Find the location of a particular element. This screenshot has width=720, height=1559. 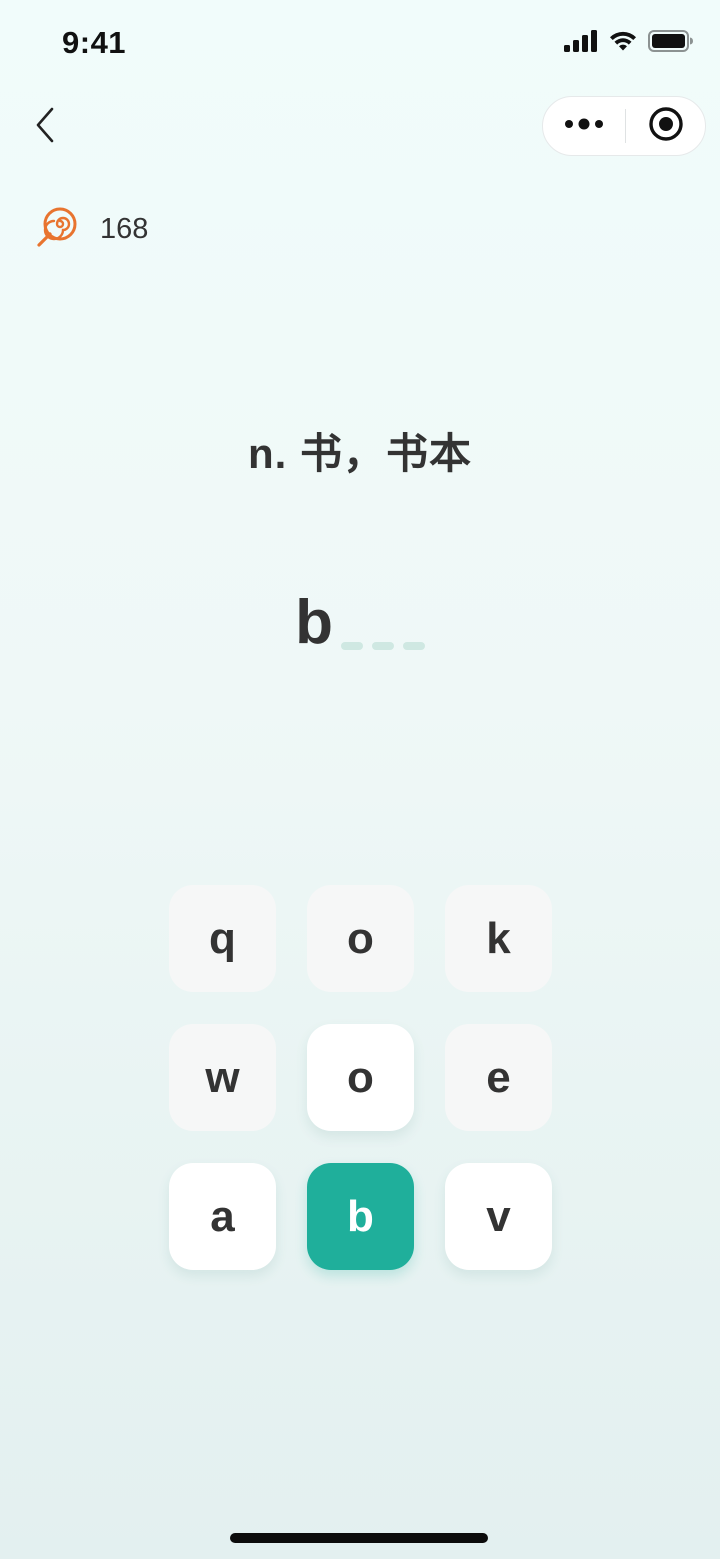

lollipop-icon is located at coordinates (57, 229).